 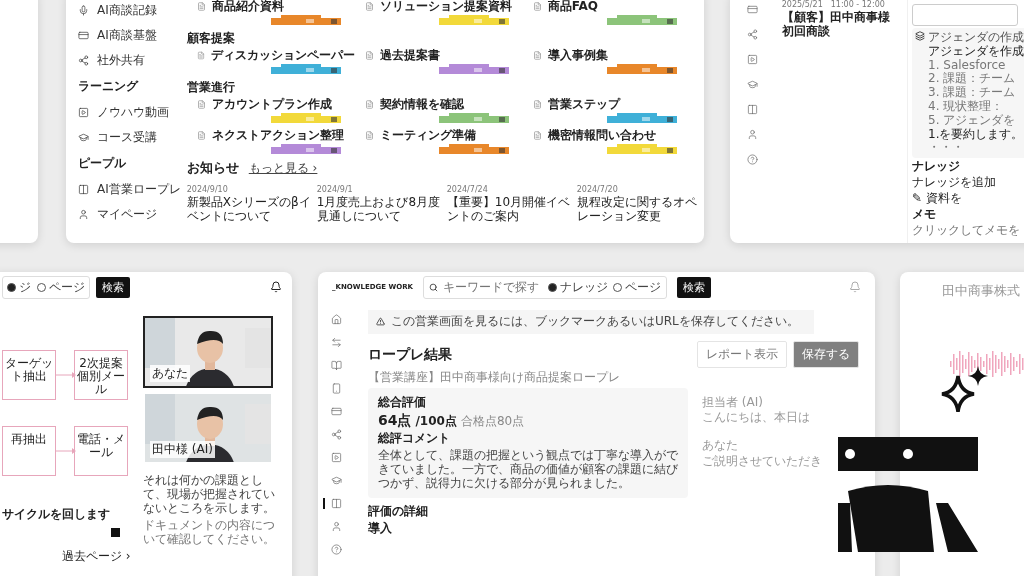 What do you see at coordinates (965, 15) in the screenshot?
I see `input-field` at bounding box center [965, 15].